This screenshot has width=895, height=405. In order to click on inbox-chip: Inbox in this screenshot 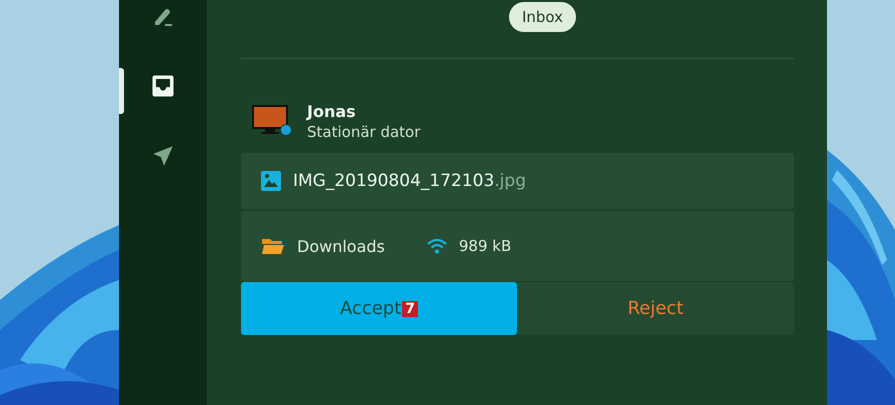, I will do `click(542, 17)`.